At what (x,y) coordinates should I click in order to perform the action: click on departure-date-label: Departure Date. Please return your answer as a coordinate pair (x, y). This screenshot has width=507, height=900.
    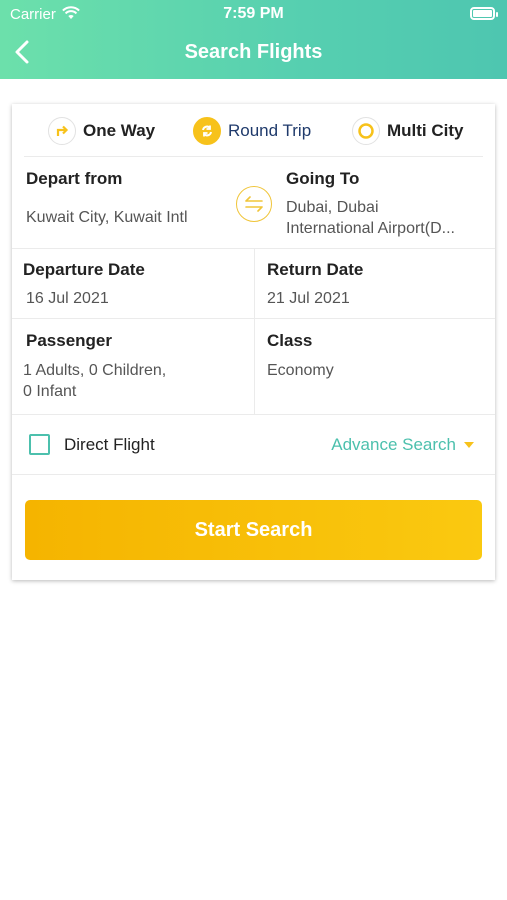
    Looking at the image, I should click on (84, 269).